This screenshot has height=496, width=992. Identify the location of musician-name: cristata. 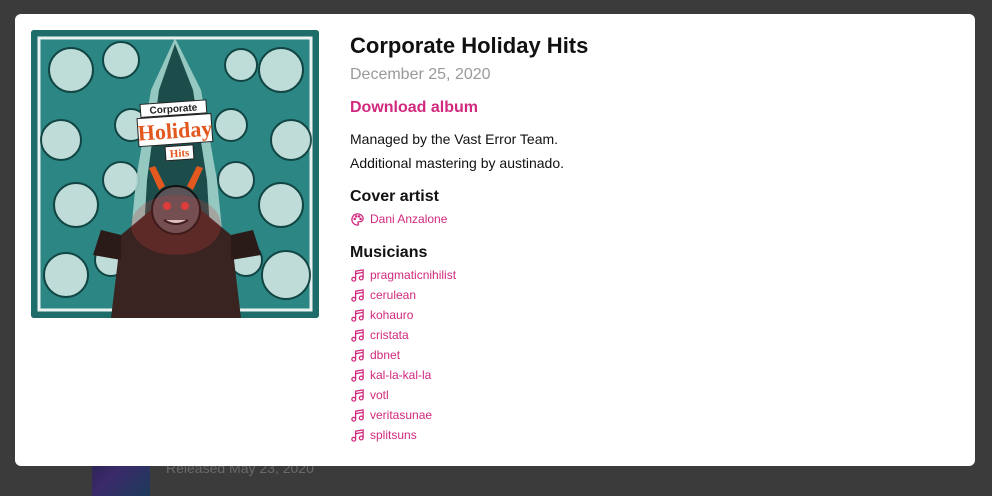
(389, 335).